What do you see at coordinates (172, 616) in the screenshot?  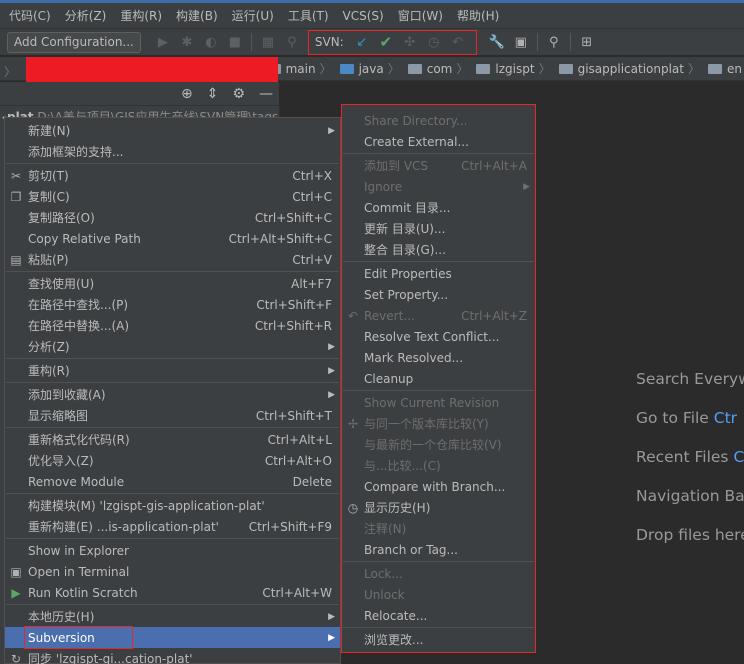 I see `context-menu-item-h: 本地历史(H) ▶` at bounding box center [172, 616].